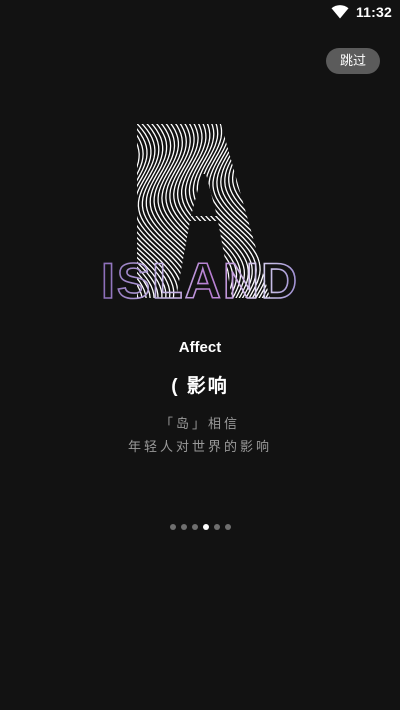 Image resolution: width=400 pixels, height=710 pixels. I want to click on status-bar: 11:32, so click(200, 12).